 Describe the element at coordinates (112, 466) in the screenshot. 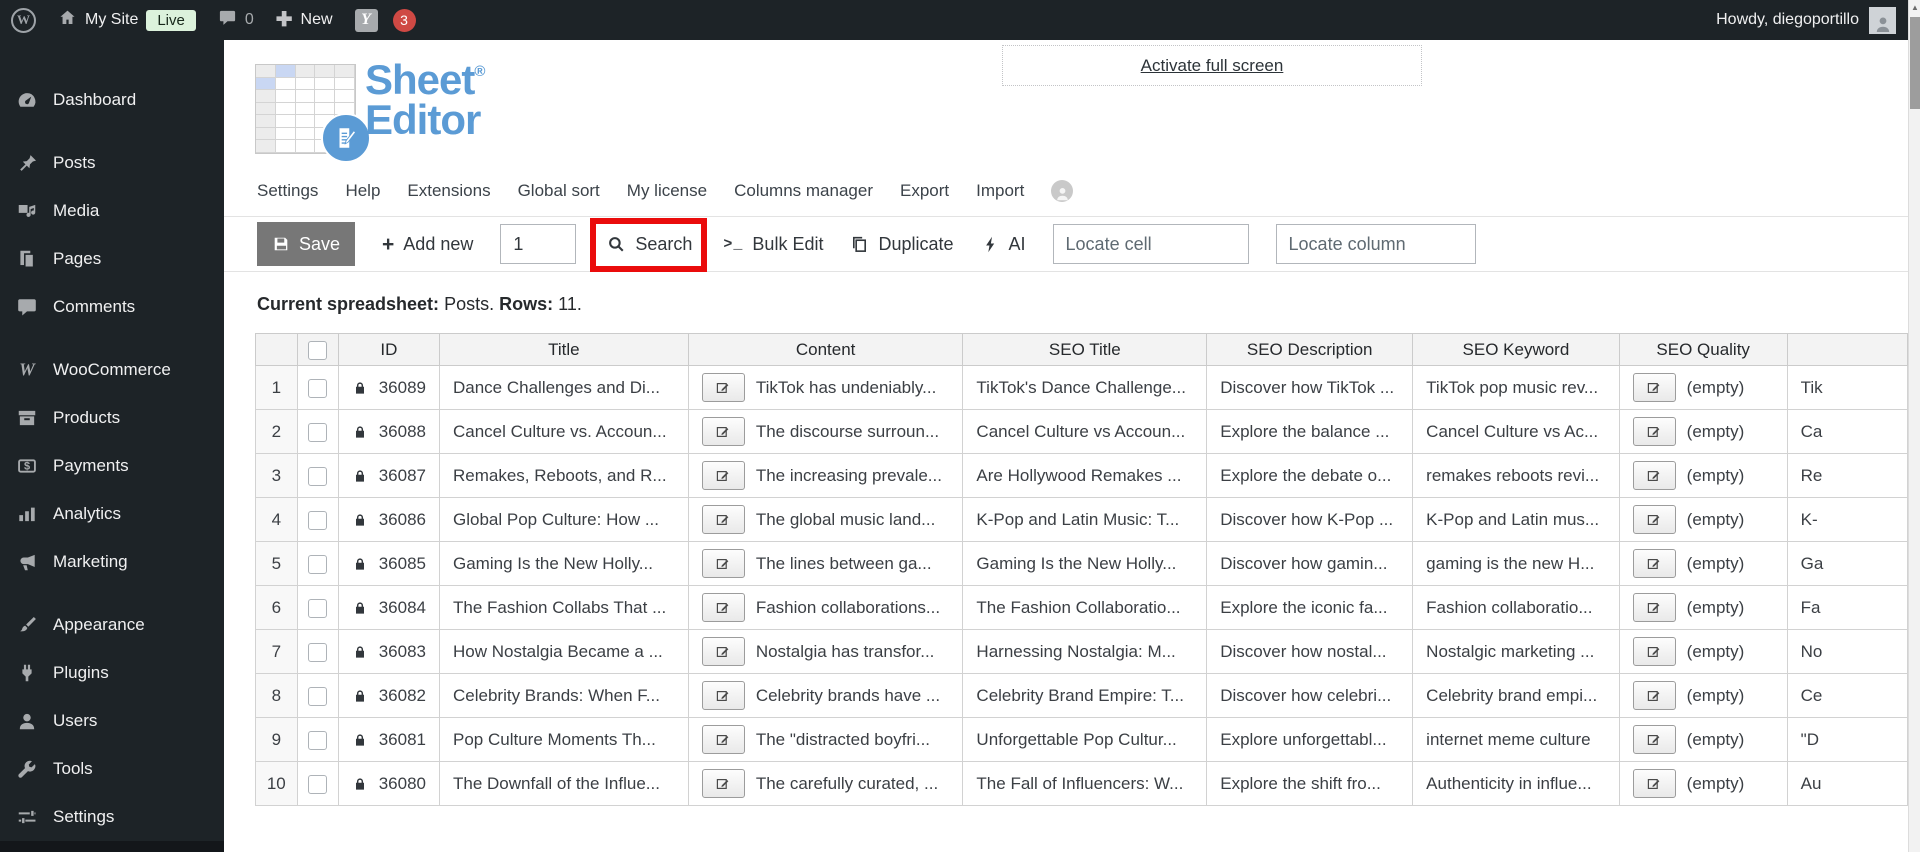

I see `sidebar-item-payments: $ Payments` at that location.